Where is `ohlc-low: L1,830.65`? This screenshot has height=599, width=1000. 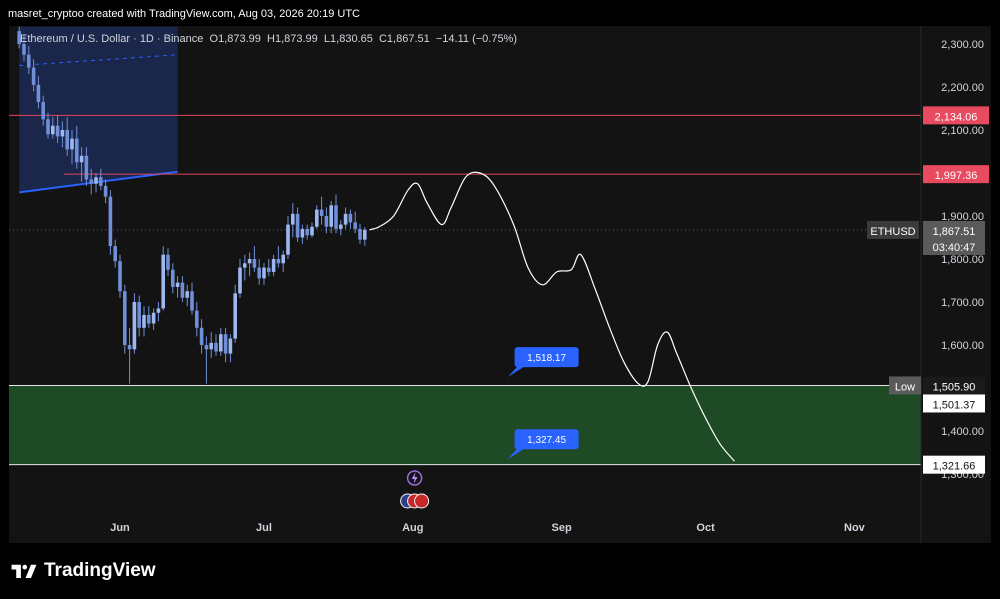
ohlc-low: L1,830.65 is located at coordinates (348, 39).